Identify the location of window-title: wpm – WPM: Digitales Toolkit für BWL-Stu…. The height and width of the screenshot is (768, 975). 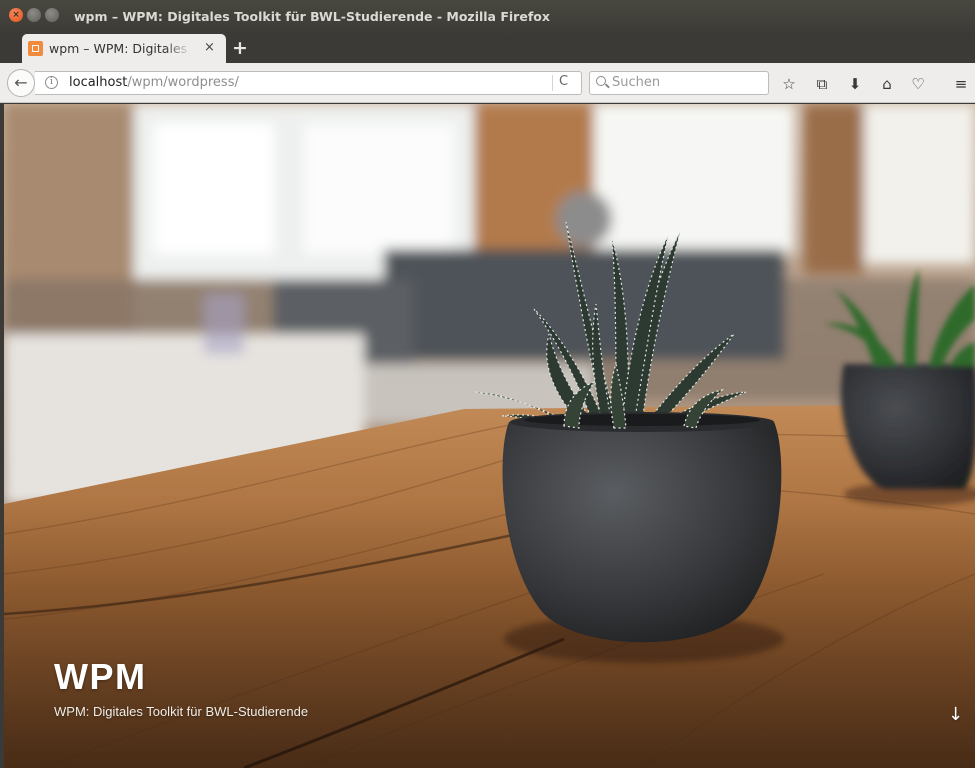
(312, 16).